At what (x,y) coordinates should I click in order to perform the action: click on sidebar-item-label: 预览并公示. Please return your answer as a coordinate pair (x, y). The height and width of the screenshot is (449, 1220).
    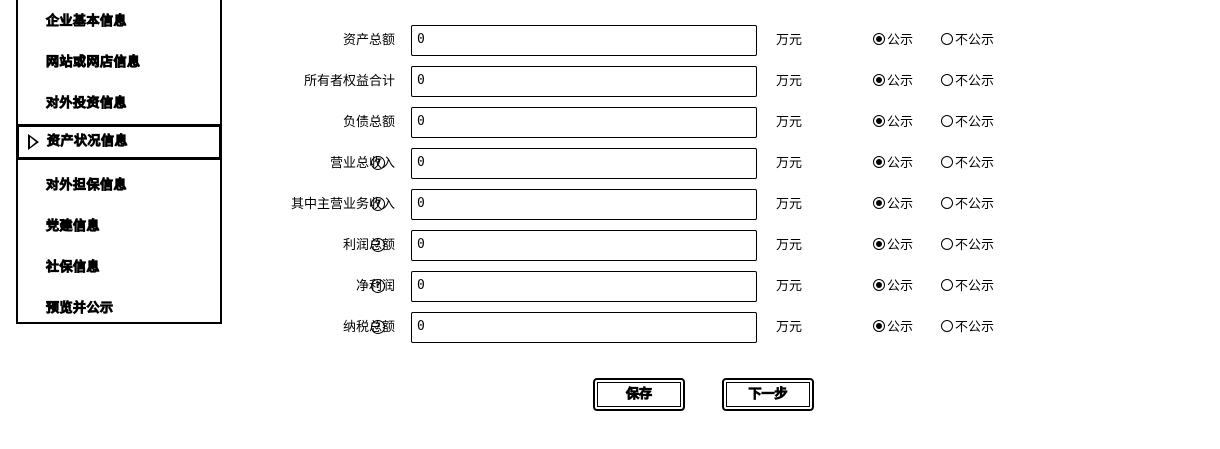
    Looking at the image, I should click on (80, 309).